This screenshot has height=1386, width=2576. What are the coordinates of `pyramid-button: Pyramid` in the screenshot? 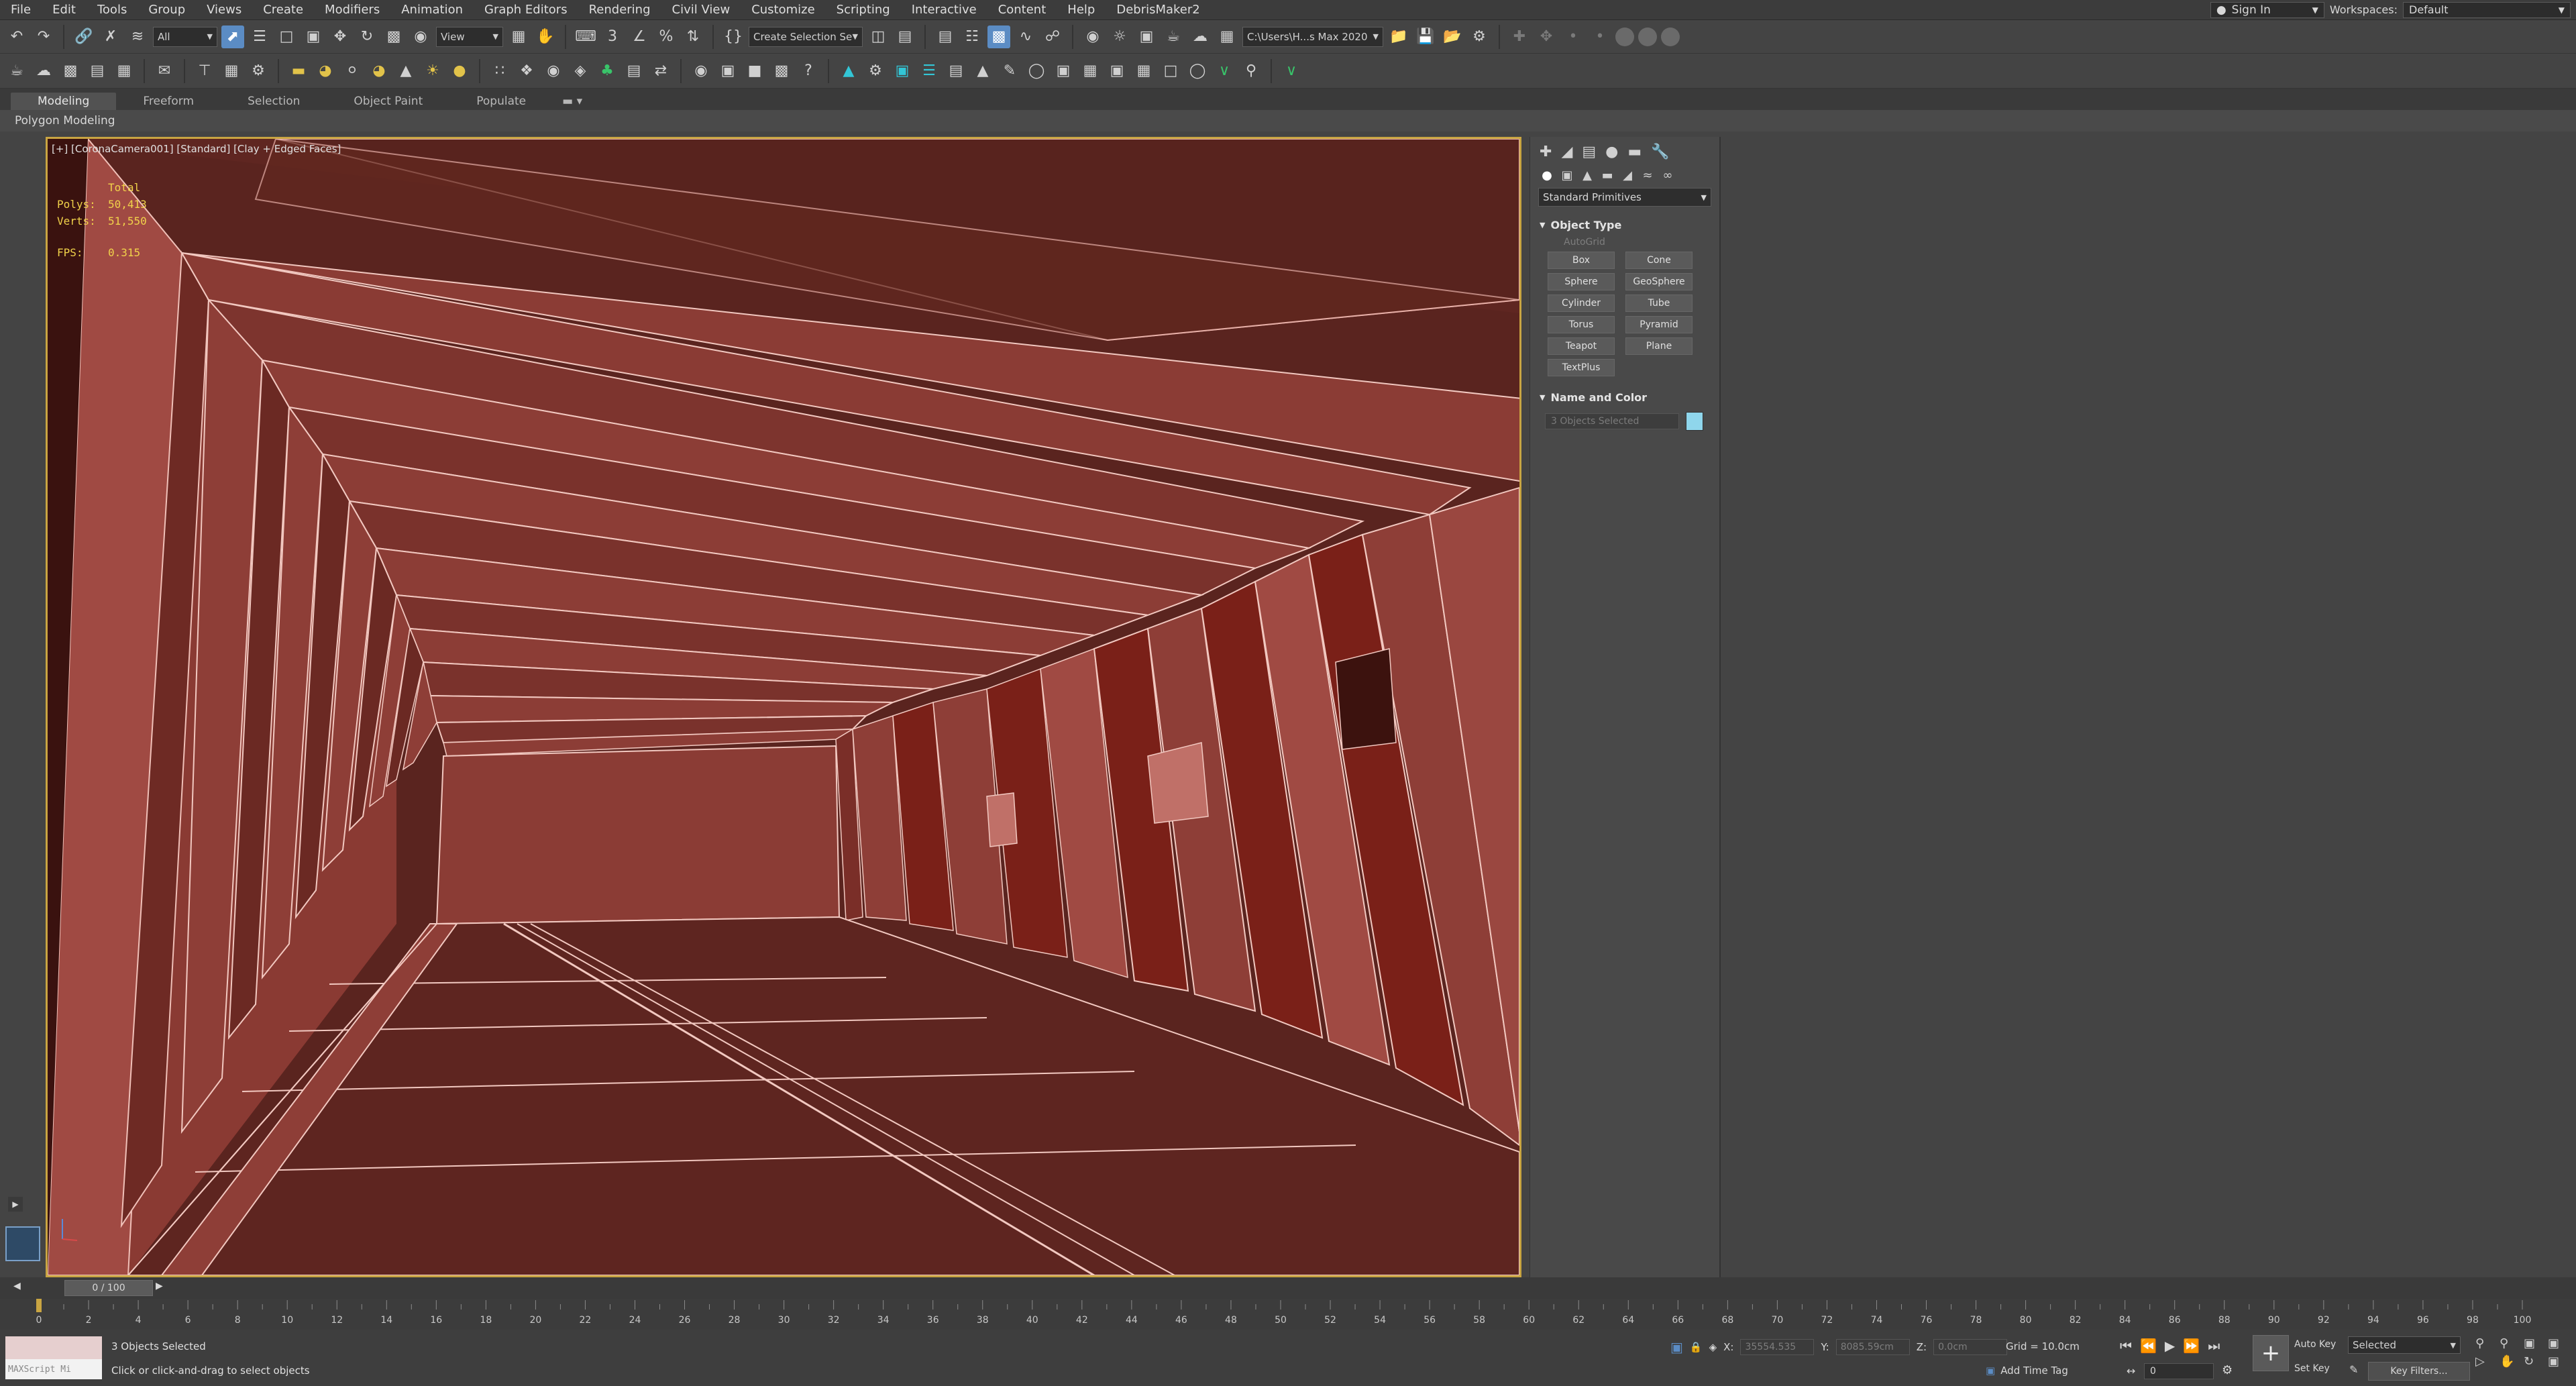 It's located at (1659, 324).